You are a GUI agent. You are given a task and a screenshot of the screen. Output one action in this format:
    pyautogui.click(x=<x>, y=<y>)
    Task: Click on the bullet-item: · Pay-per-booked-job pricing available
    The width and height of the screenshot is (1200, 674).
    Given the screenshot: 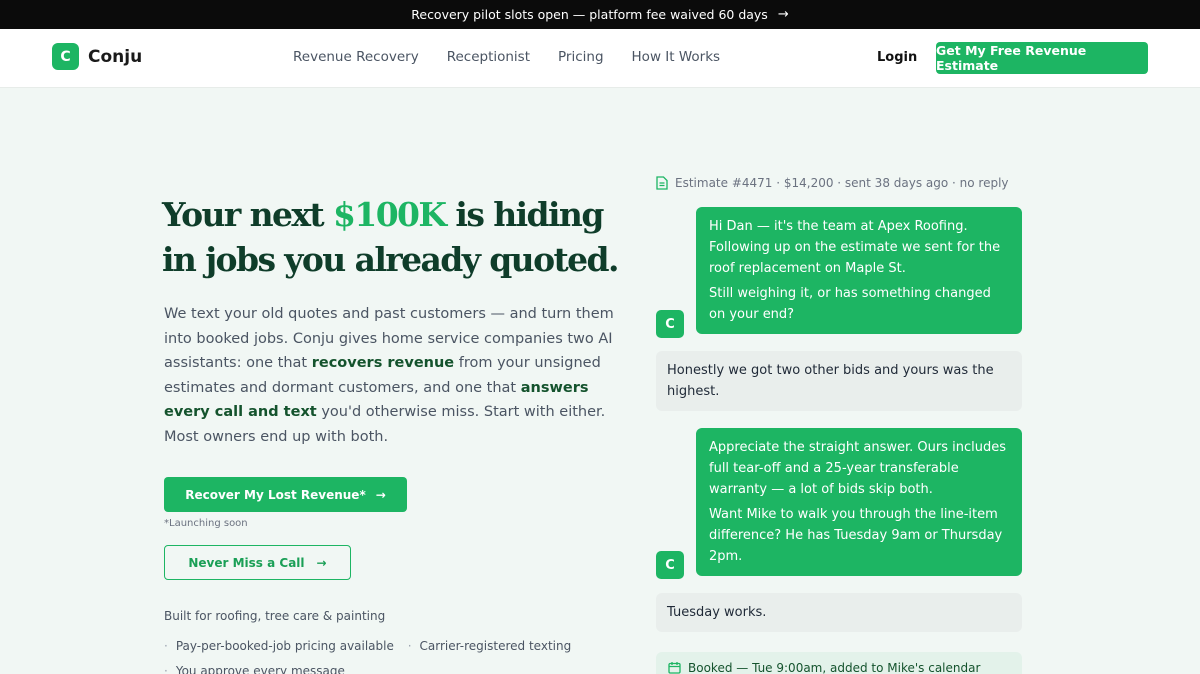 What is the action you would take?
    pyautogui.click(x=279, y=646)
    